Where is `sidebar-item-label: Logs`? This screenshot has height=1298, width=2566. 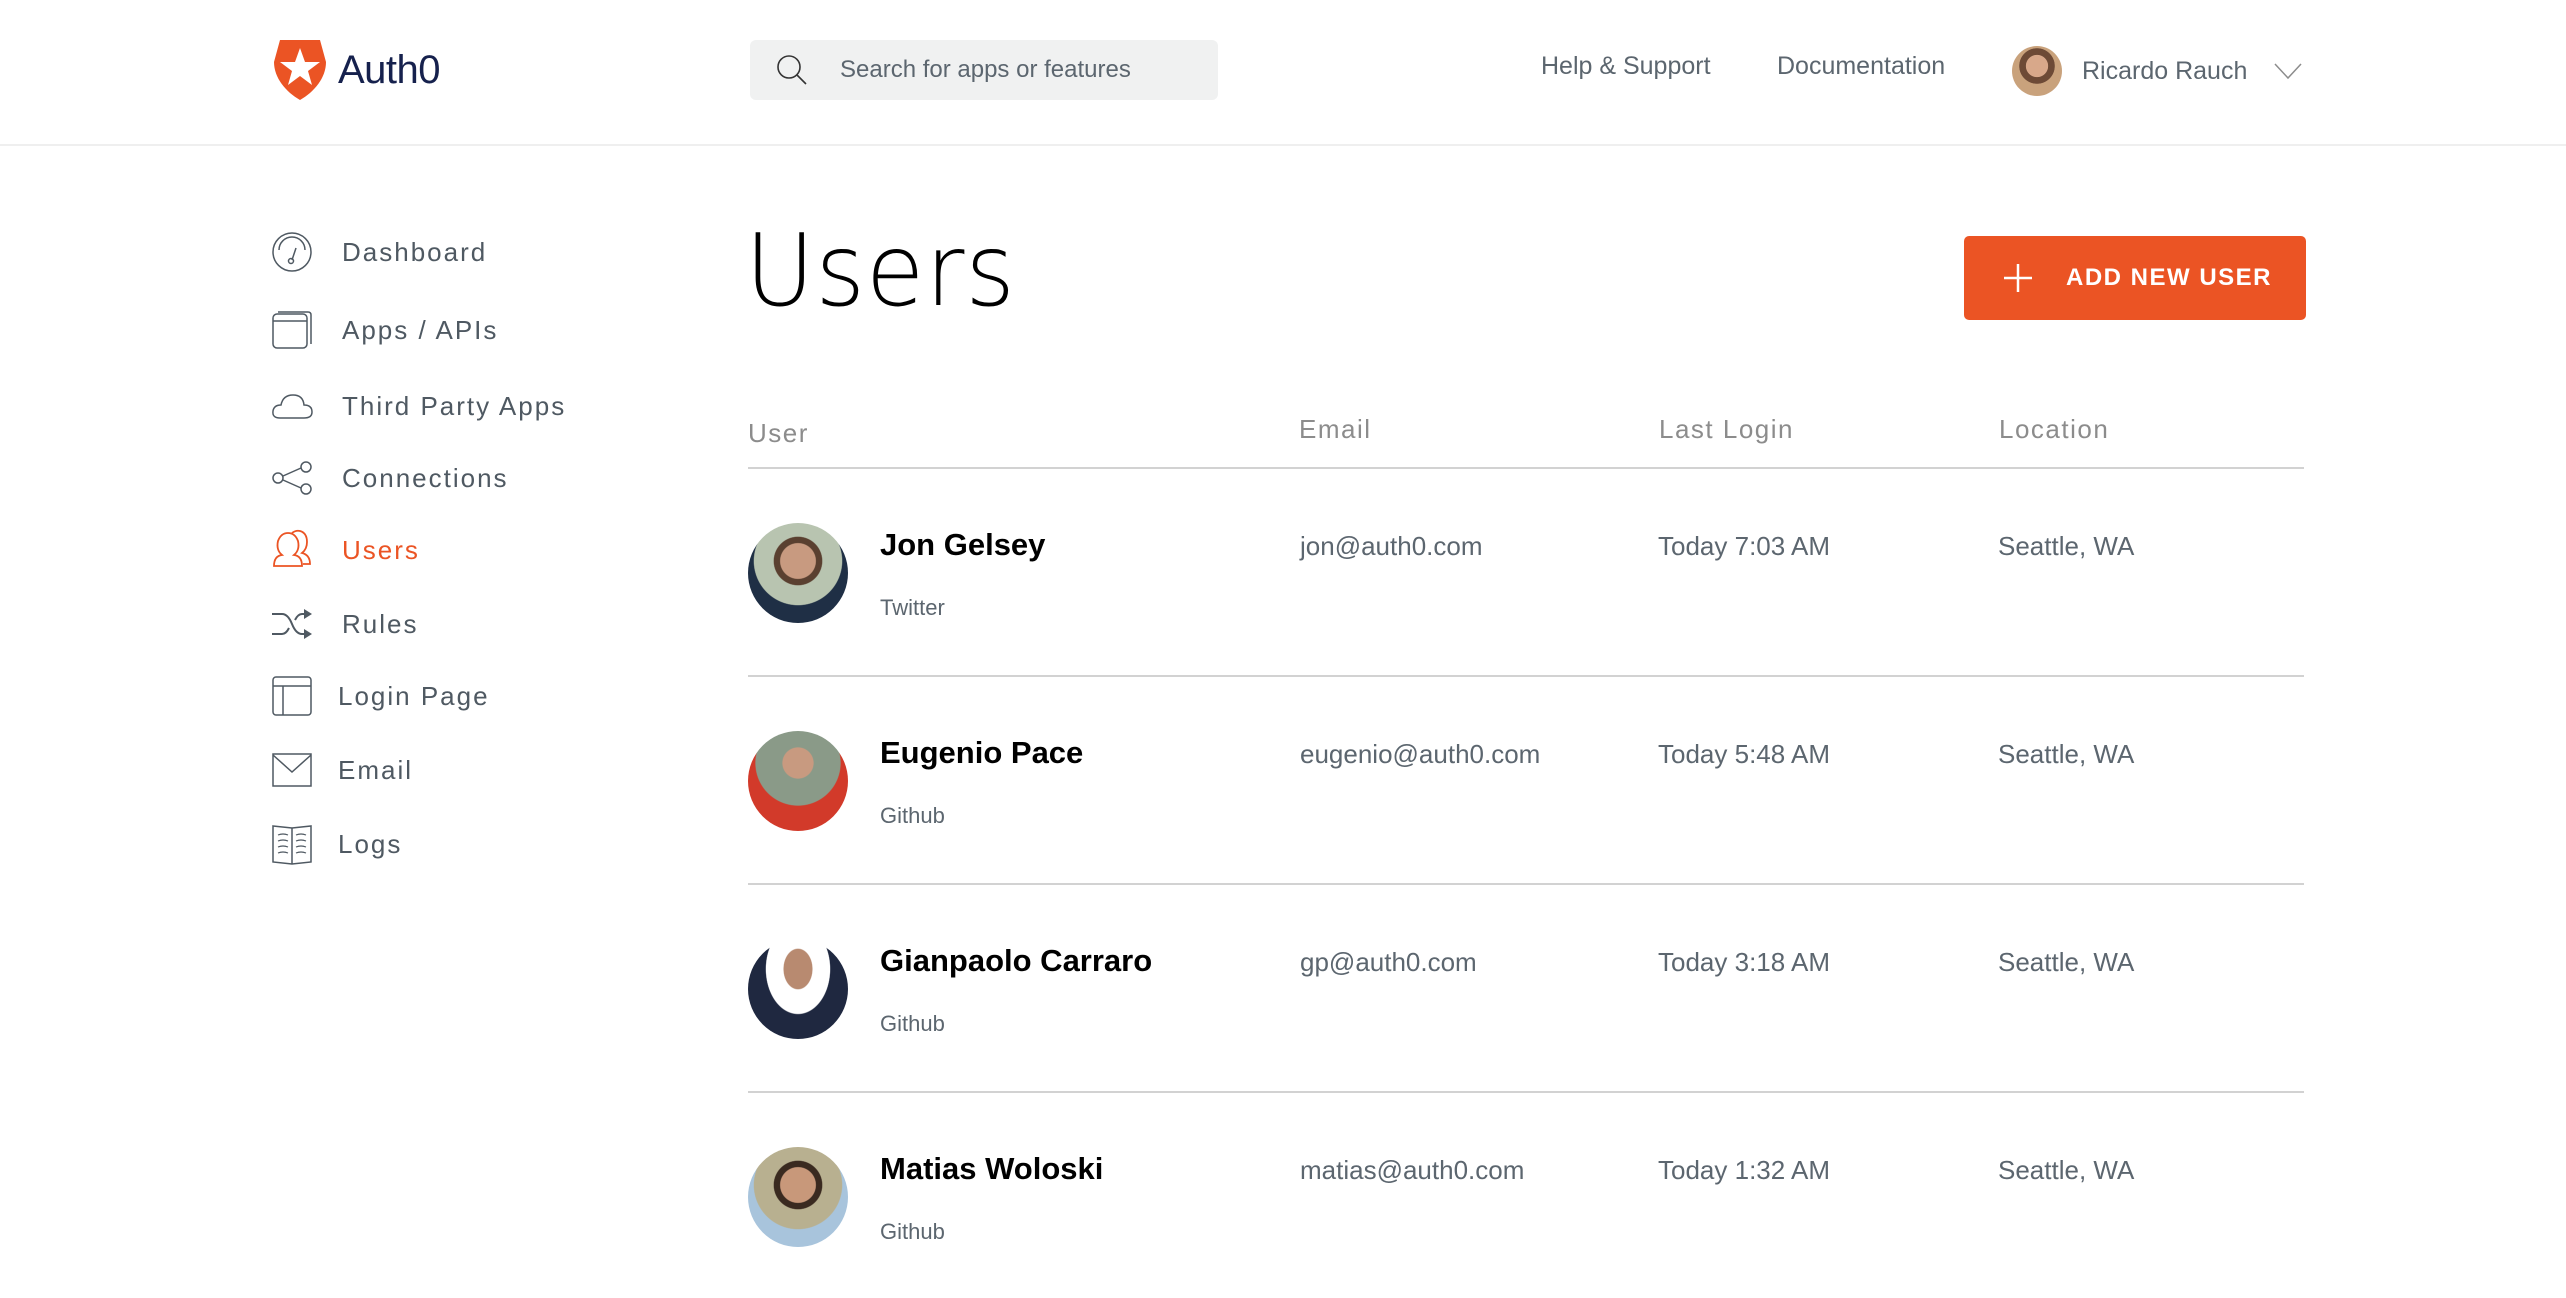 sidebar-item-label: Logs is located at coordinates (370, 843).